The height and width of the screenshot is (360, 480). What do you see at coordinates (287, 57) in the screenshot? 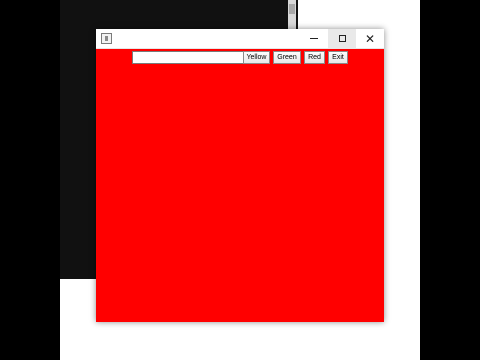
I see `green-button: Green` at bounding box center [287, 57].